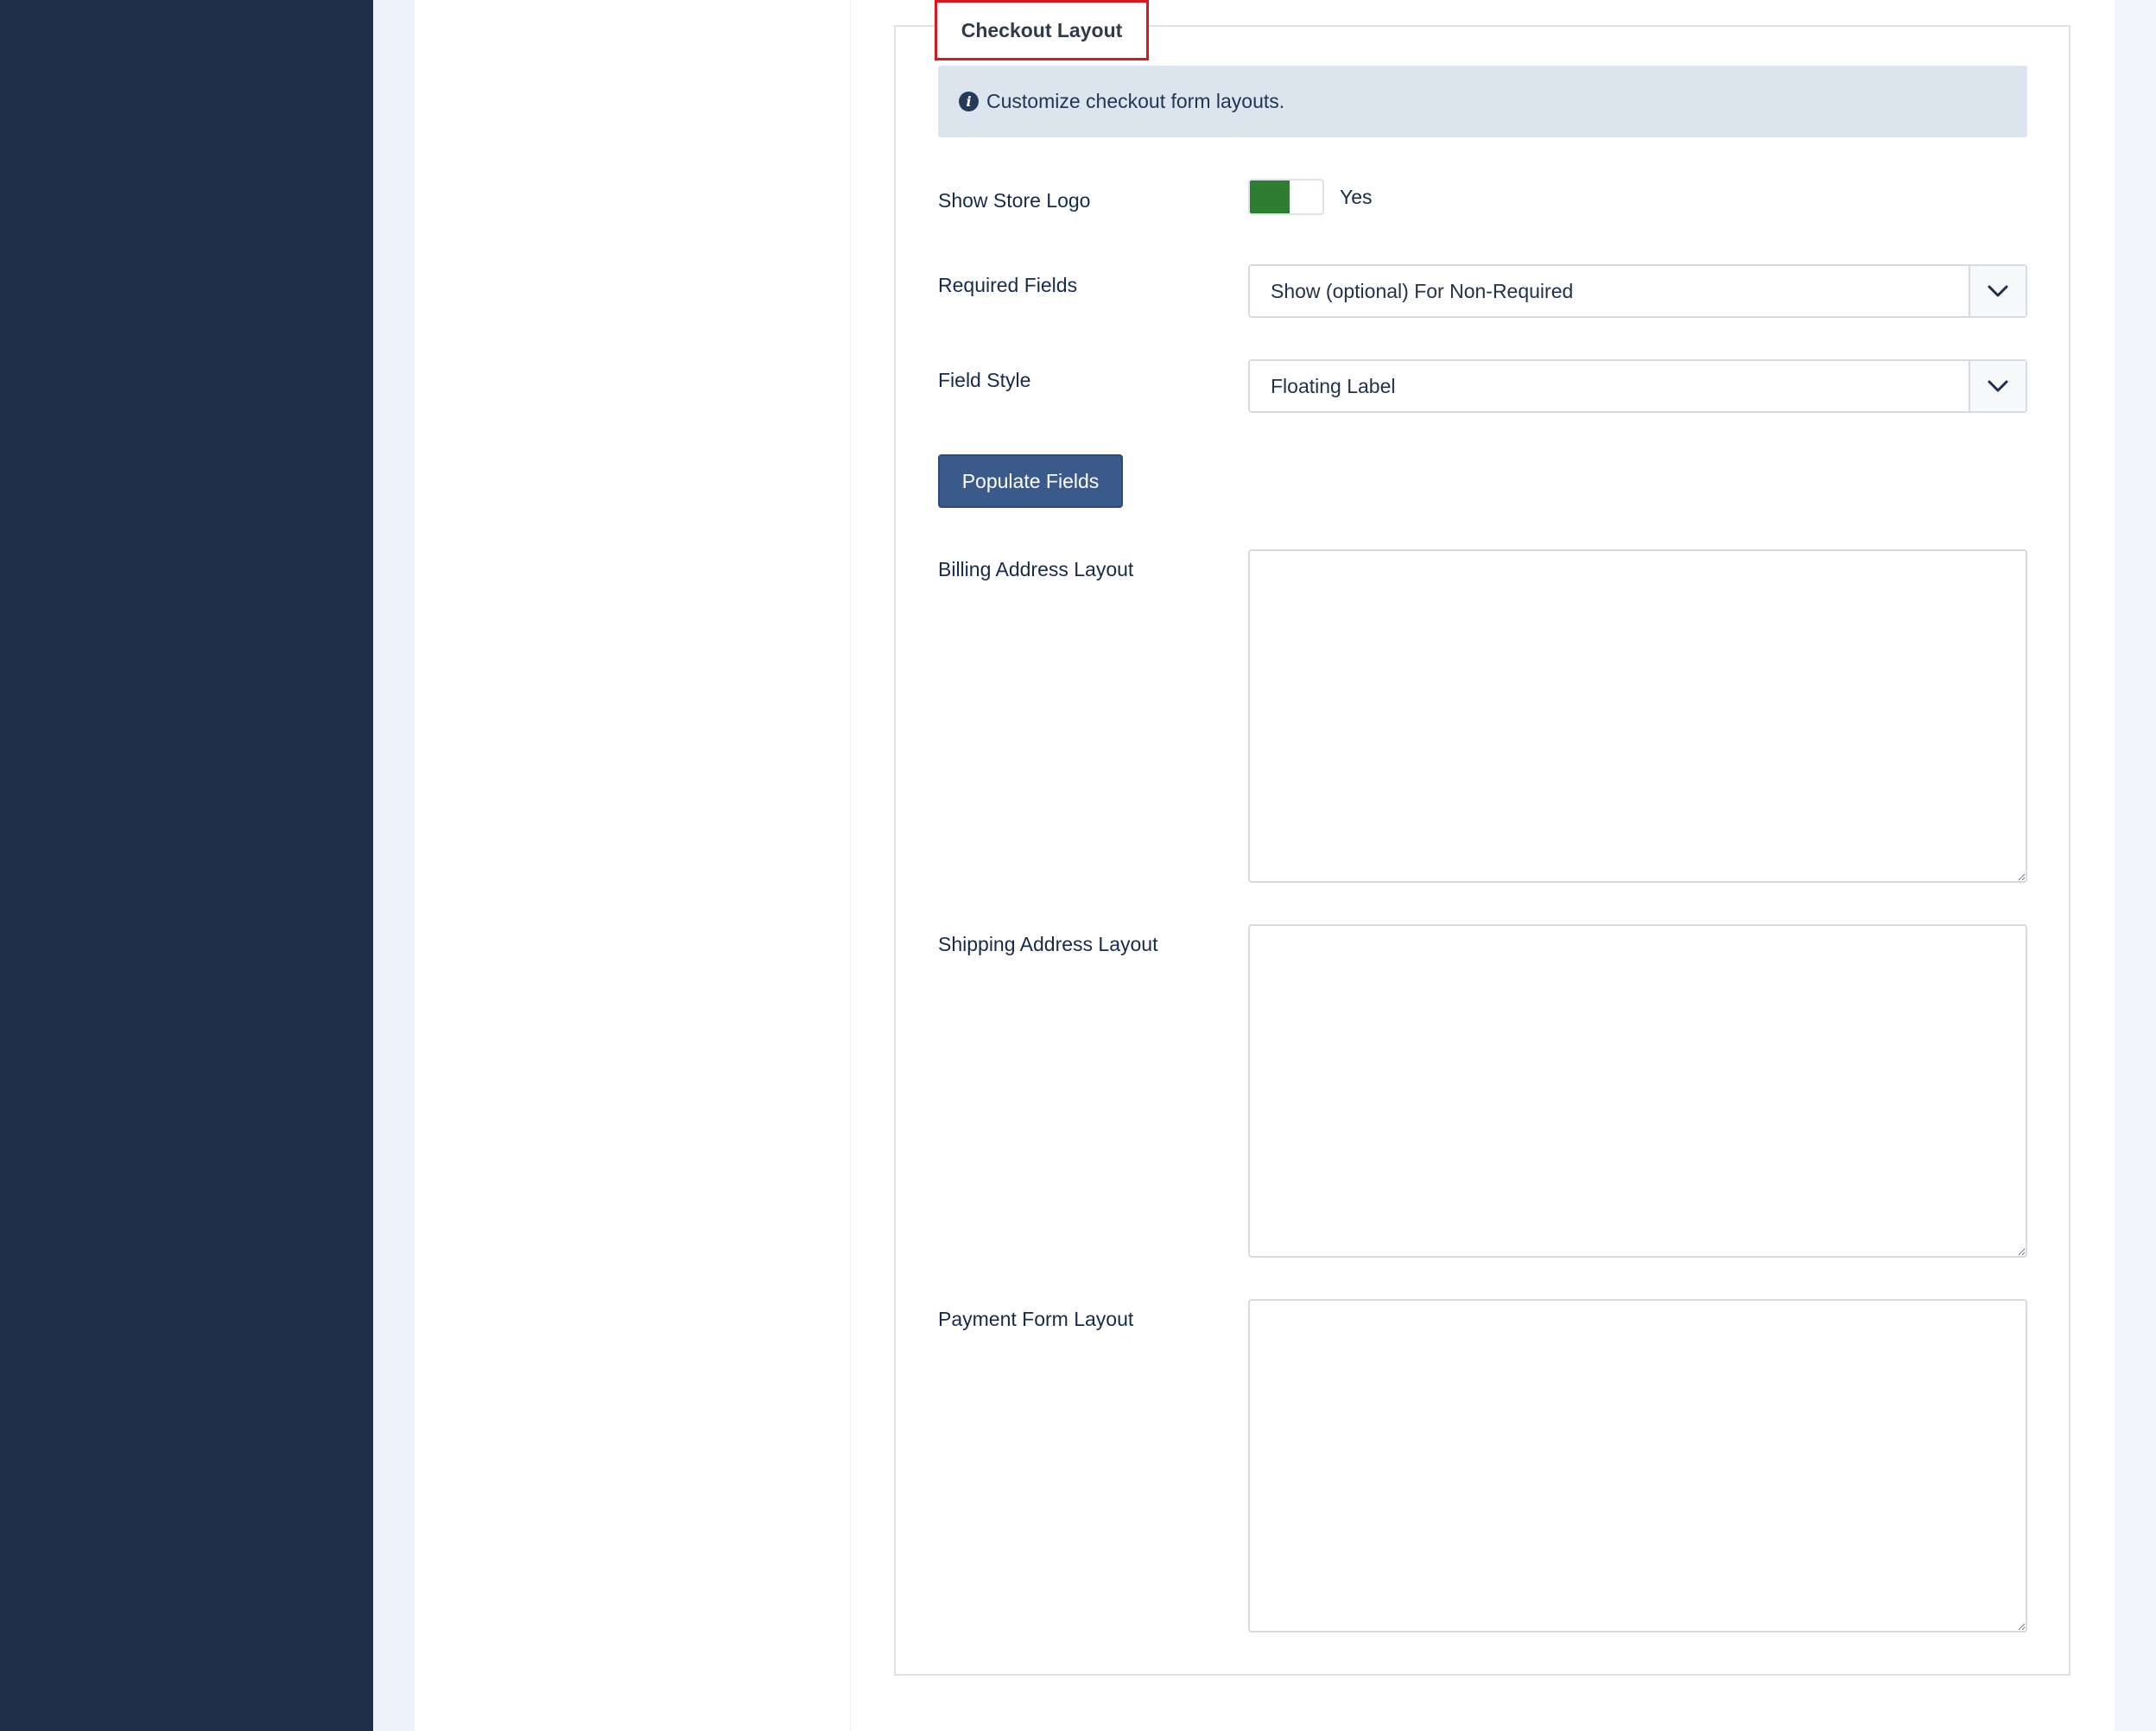 Image resolution: width=2156 pixels, height=1731 pixels. What do you see at coordinates (1036, 569) in the screenshot?
I see `billing-address-layout-label: Billing Address Layout` at bounding box center [1036, 569].